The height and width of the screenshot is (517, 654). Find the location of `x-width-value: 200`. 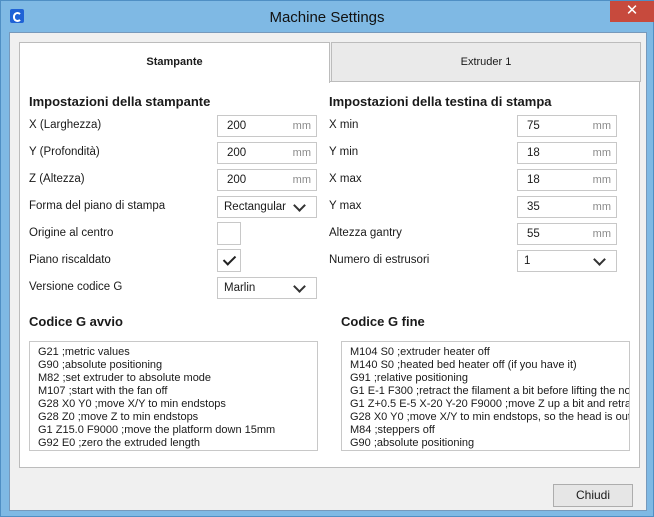

x-width-value: 200 is located at coordinates (237, 126).